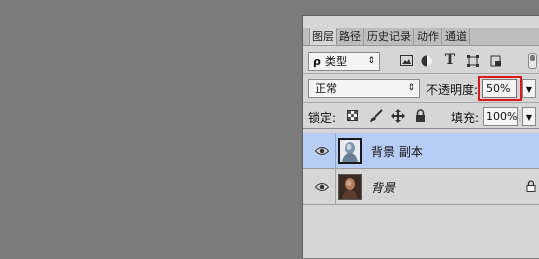 The image size is (539, 259). What do you see at coordinates (452, 90) in the screenshot?
I see `opacity-label: 不透明度:` at bounding box center [452, 90].